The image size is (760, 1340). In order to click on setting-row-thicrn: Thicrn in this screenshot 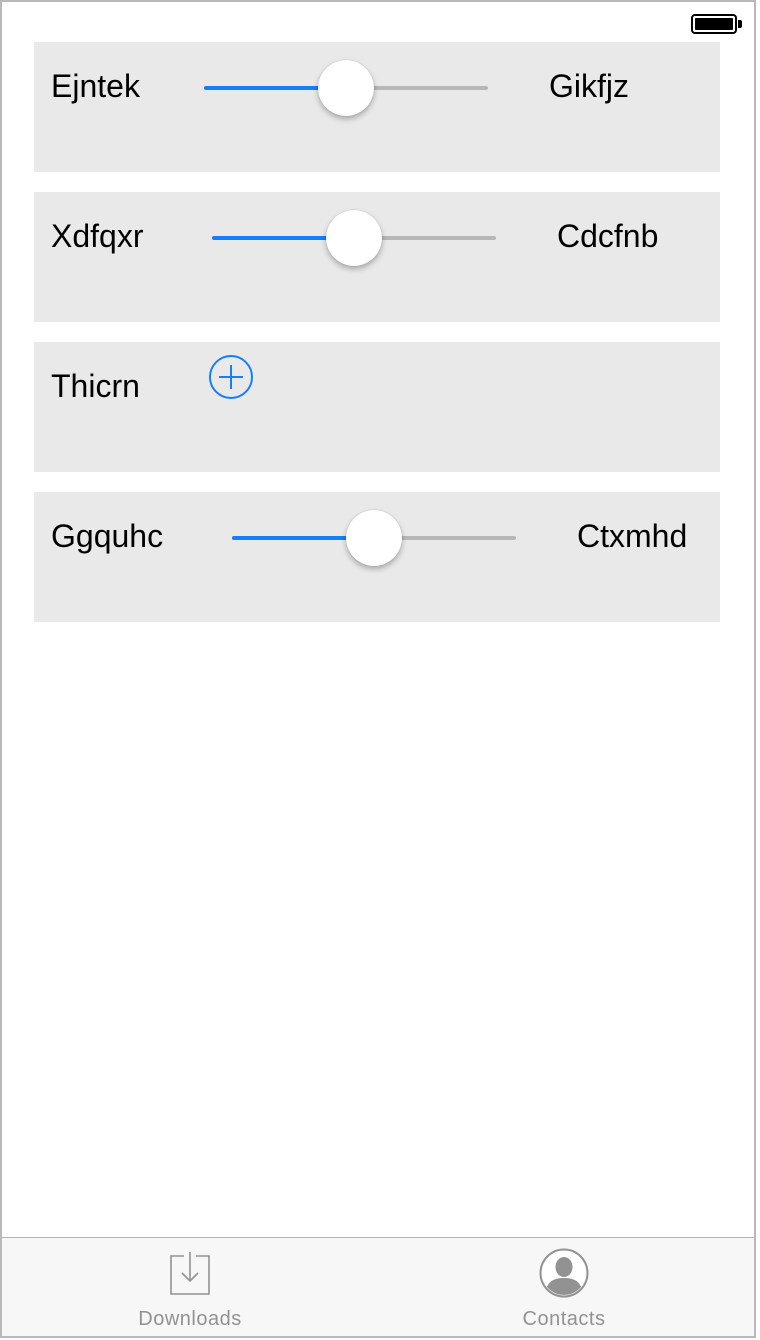, I will do `click(377, 407)`.